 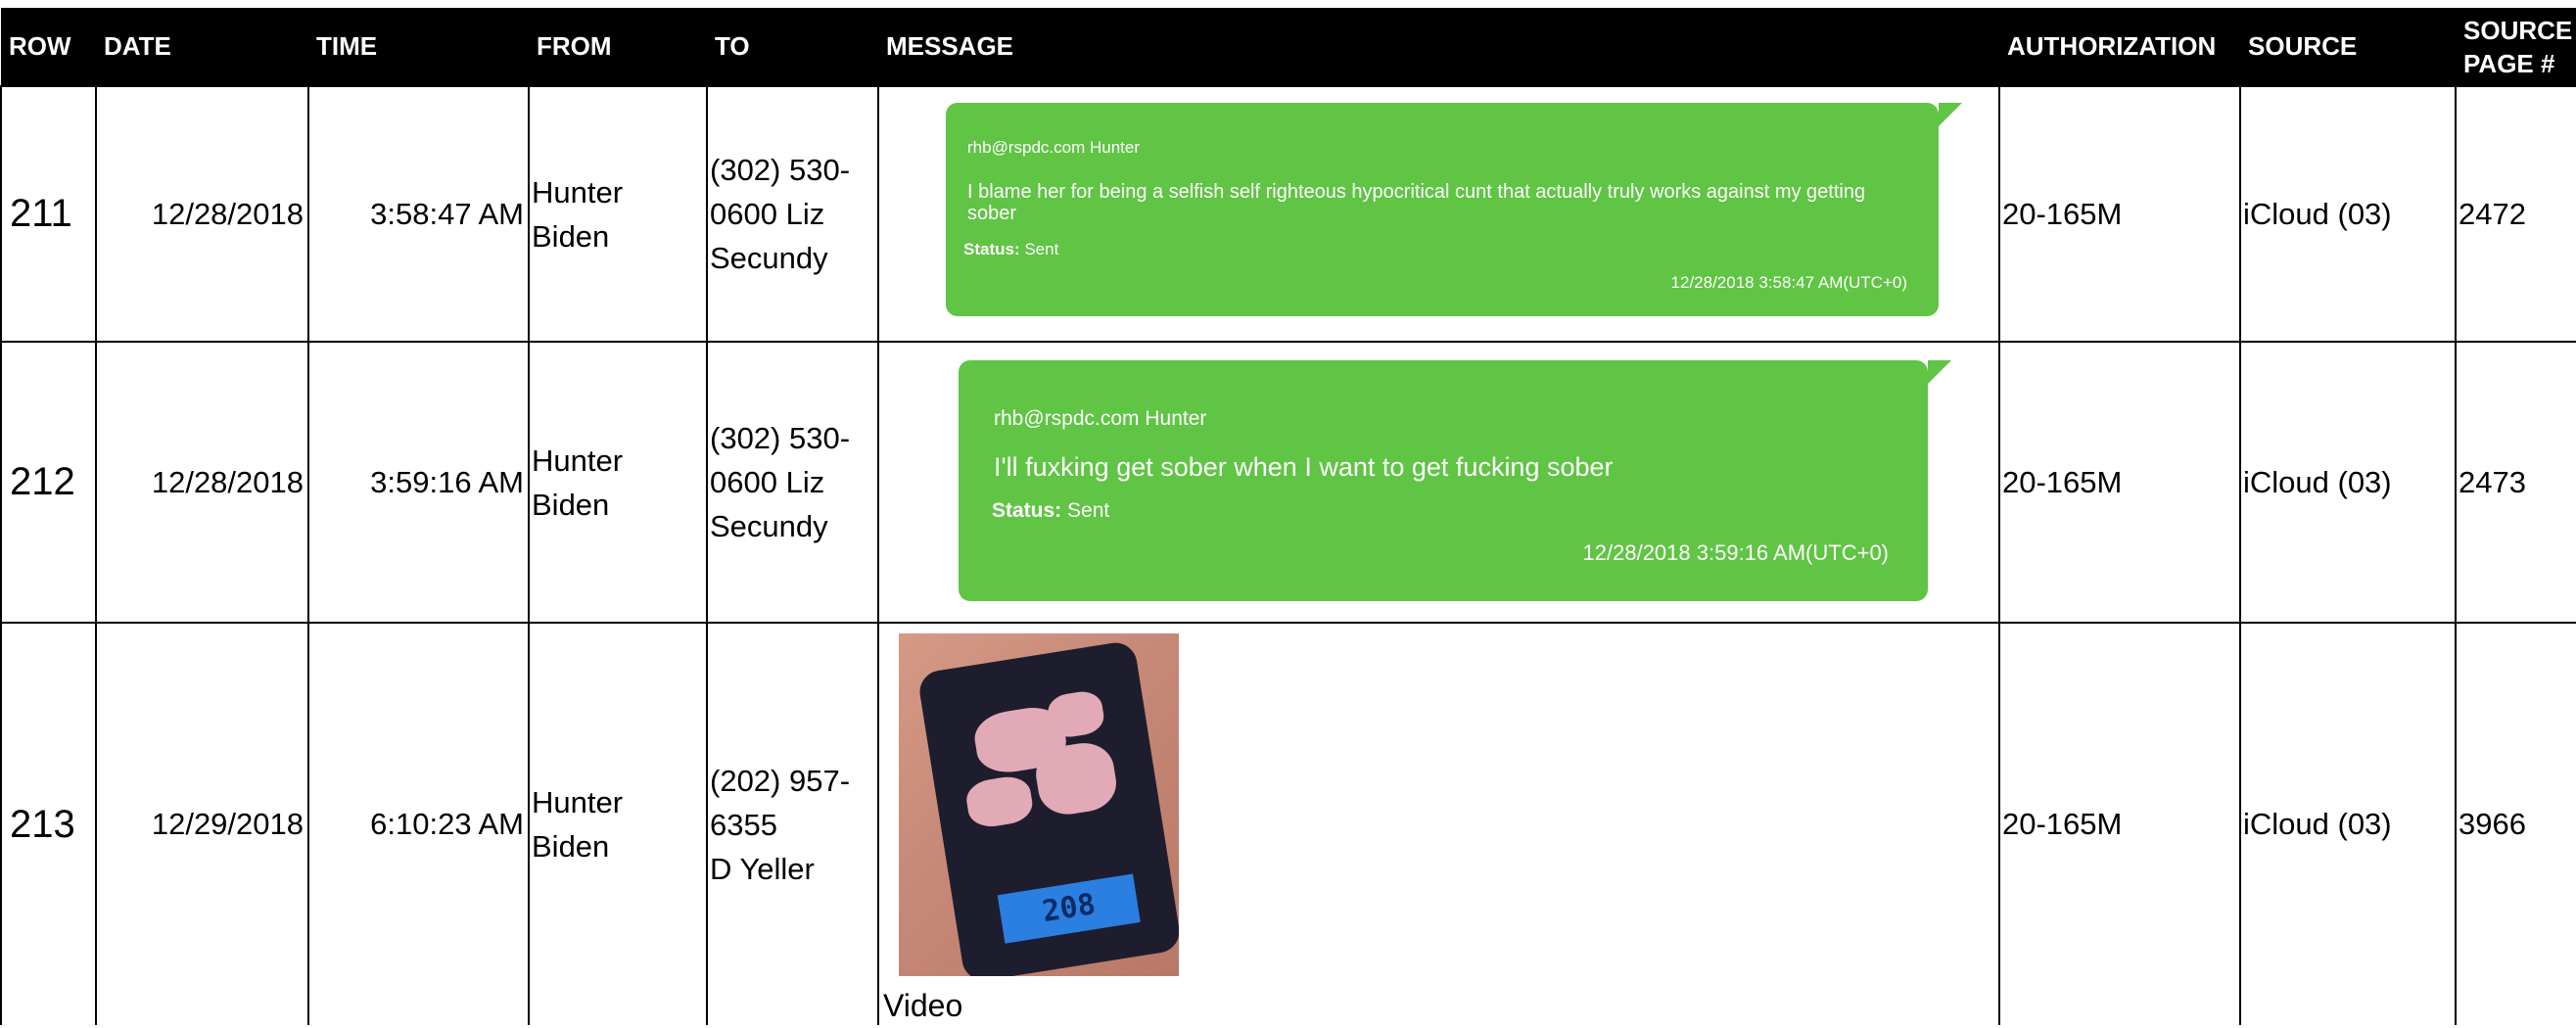 I want to click on media-label: Video, so click(x=923, y=1005).